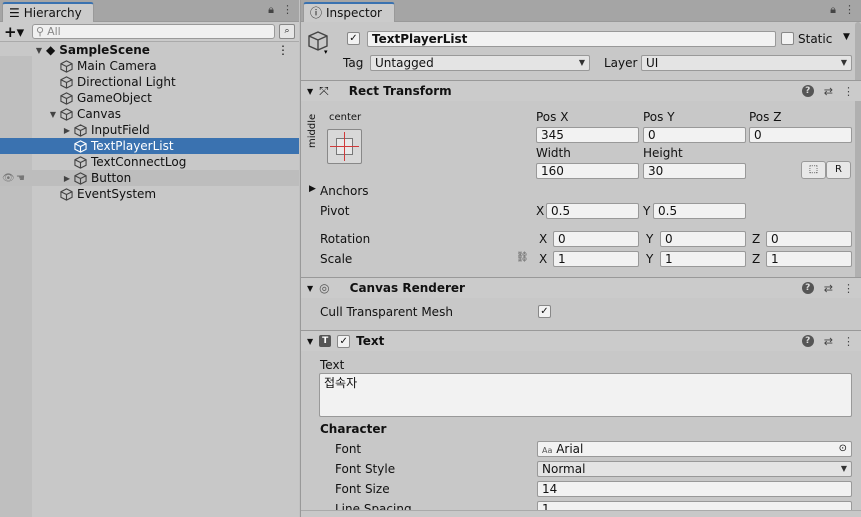  I want to click on pos-x-field: 345, so click(587, 135).